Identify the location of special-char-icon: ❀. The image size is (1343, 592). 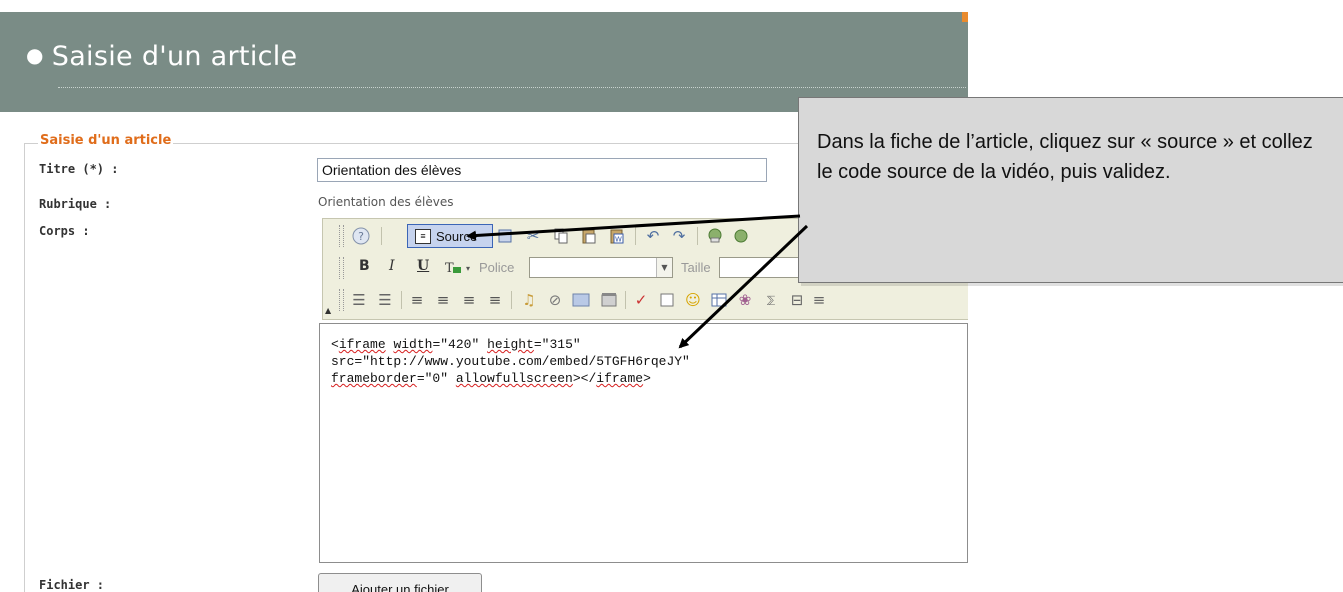
(745, 300).